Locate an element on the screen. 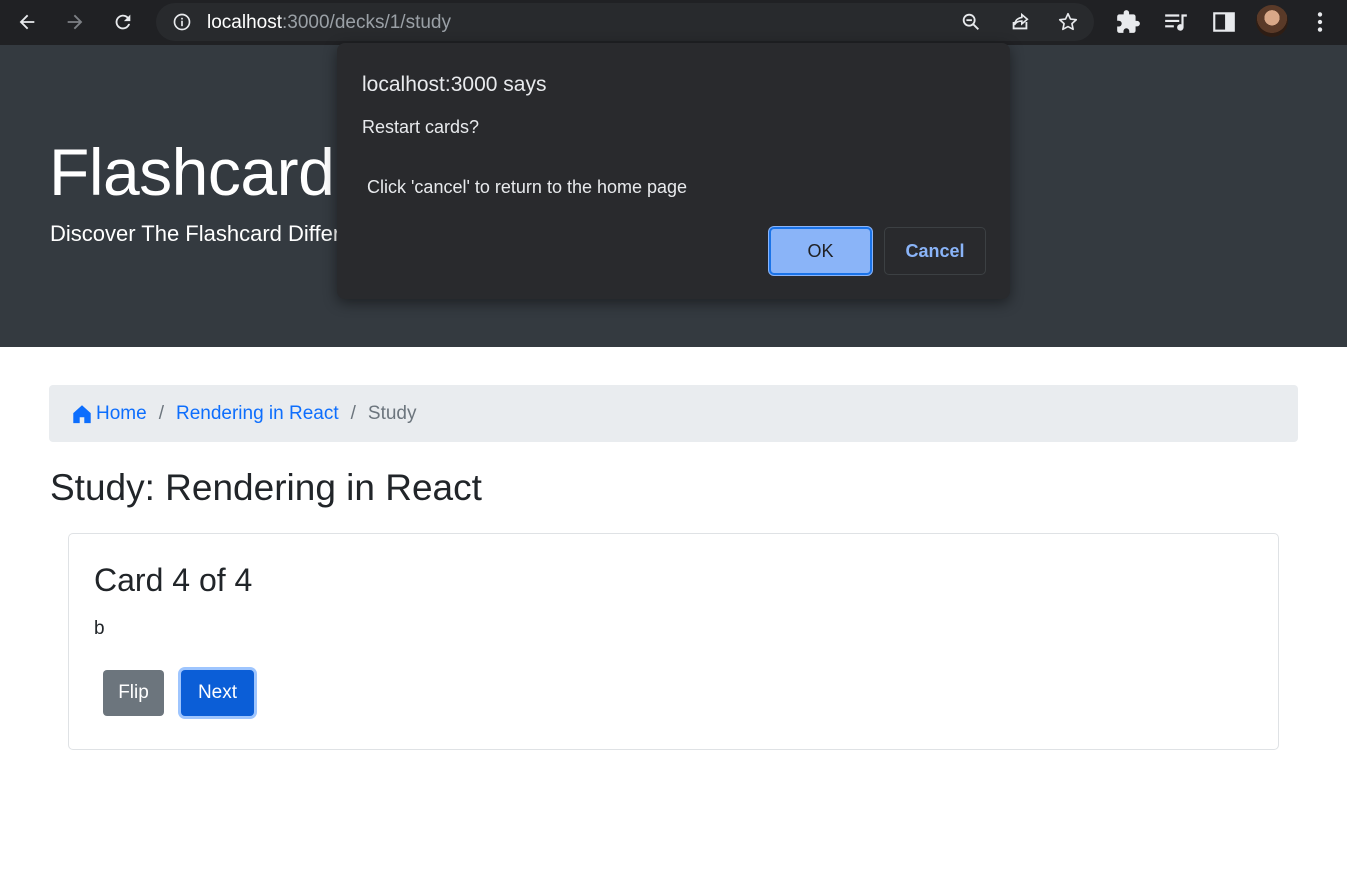  share-icon is located at coordinates (1020, 22).